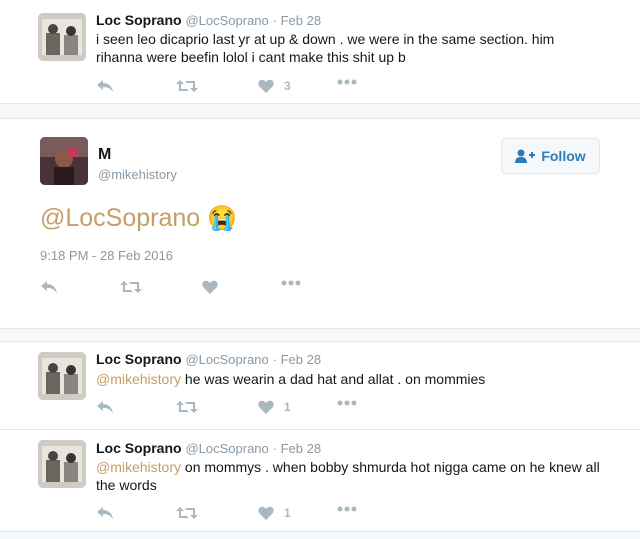  Describe the element at coordinates (287, 86) in the screenshot. I see `like-count: 3` at that location.